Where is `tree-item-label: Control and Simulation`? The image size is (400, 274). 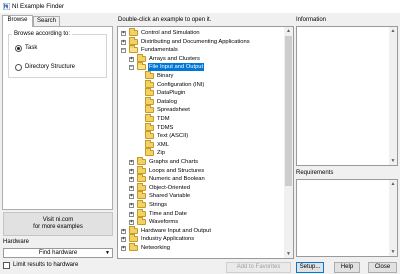 tree-item-label: Control and Simulation is located at coordinates (170, 33).